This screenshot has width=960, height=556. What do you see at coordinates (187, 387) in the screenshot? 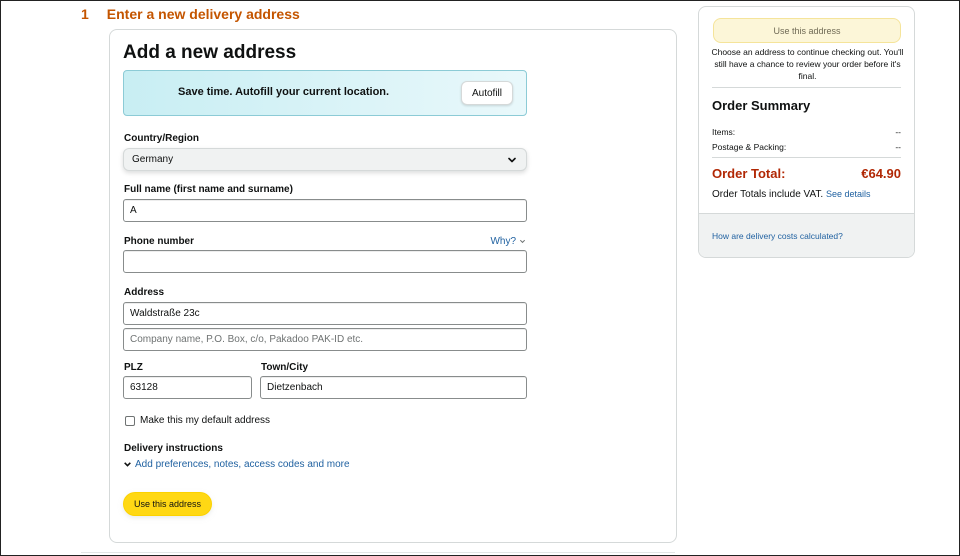
I see `plz-input: 63128` at bounding box center [187, 387].